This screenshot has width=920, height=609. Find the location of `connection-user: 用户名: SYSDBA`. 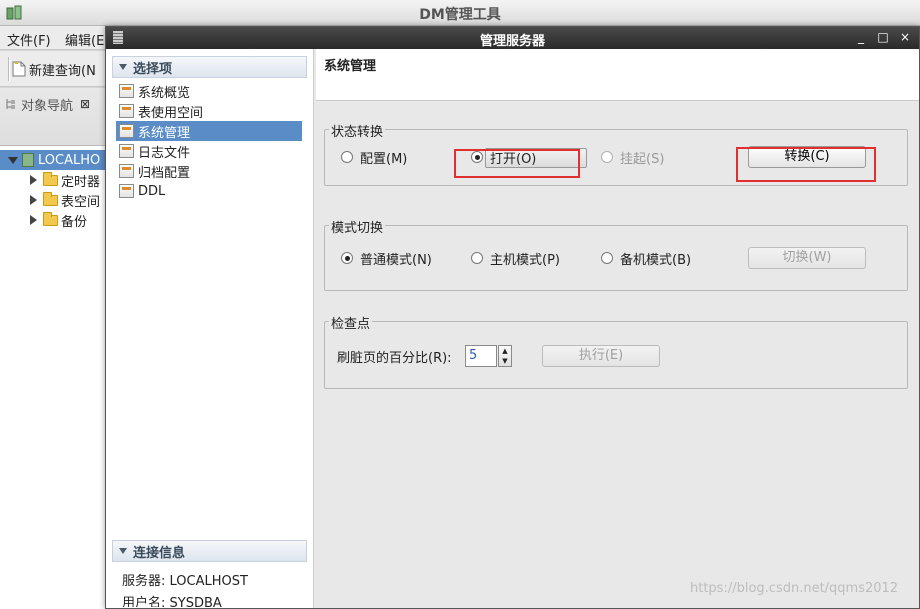

connection-user: 用户名: SYSDBA is located at coordinates (172, 601).